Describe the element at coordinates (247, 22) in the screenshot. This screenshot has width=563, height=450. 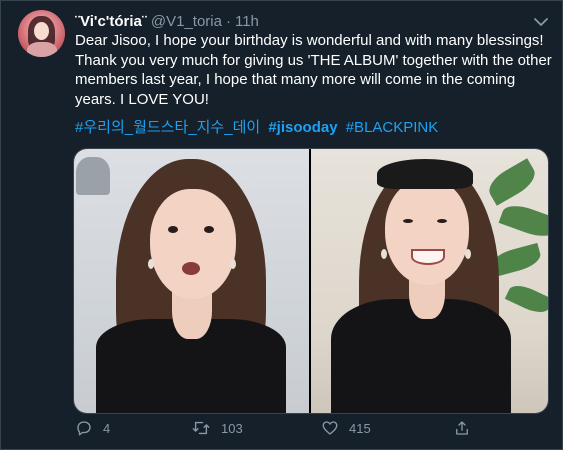
I see `tweet-timestamp: 11h` at that location.